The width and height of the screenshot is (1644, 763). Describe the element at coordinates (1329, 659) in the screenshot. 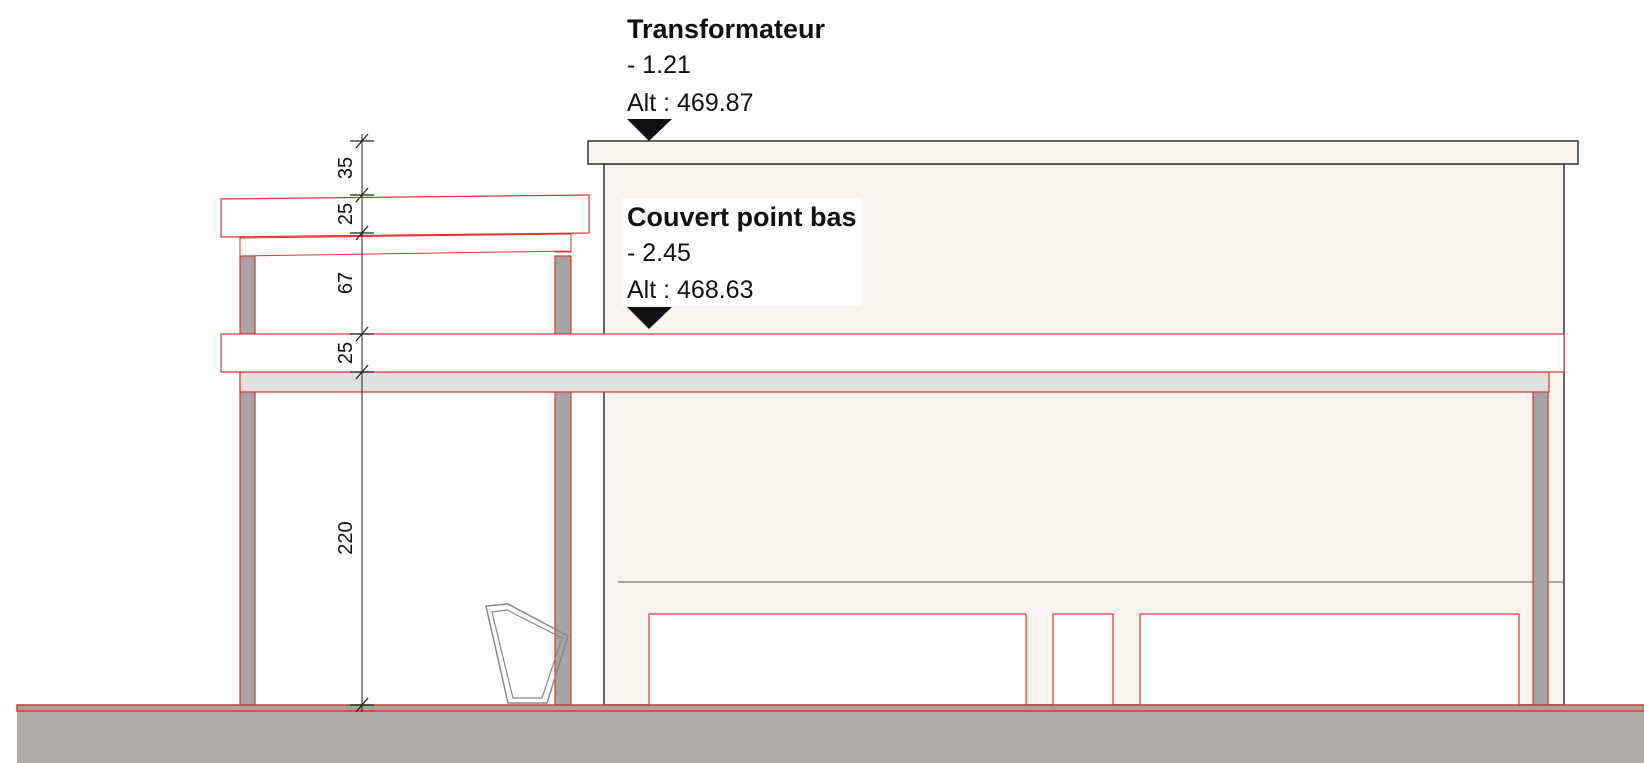

I see `door-opening-right` at that location.